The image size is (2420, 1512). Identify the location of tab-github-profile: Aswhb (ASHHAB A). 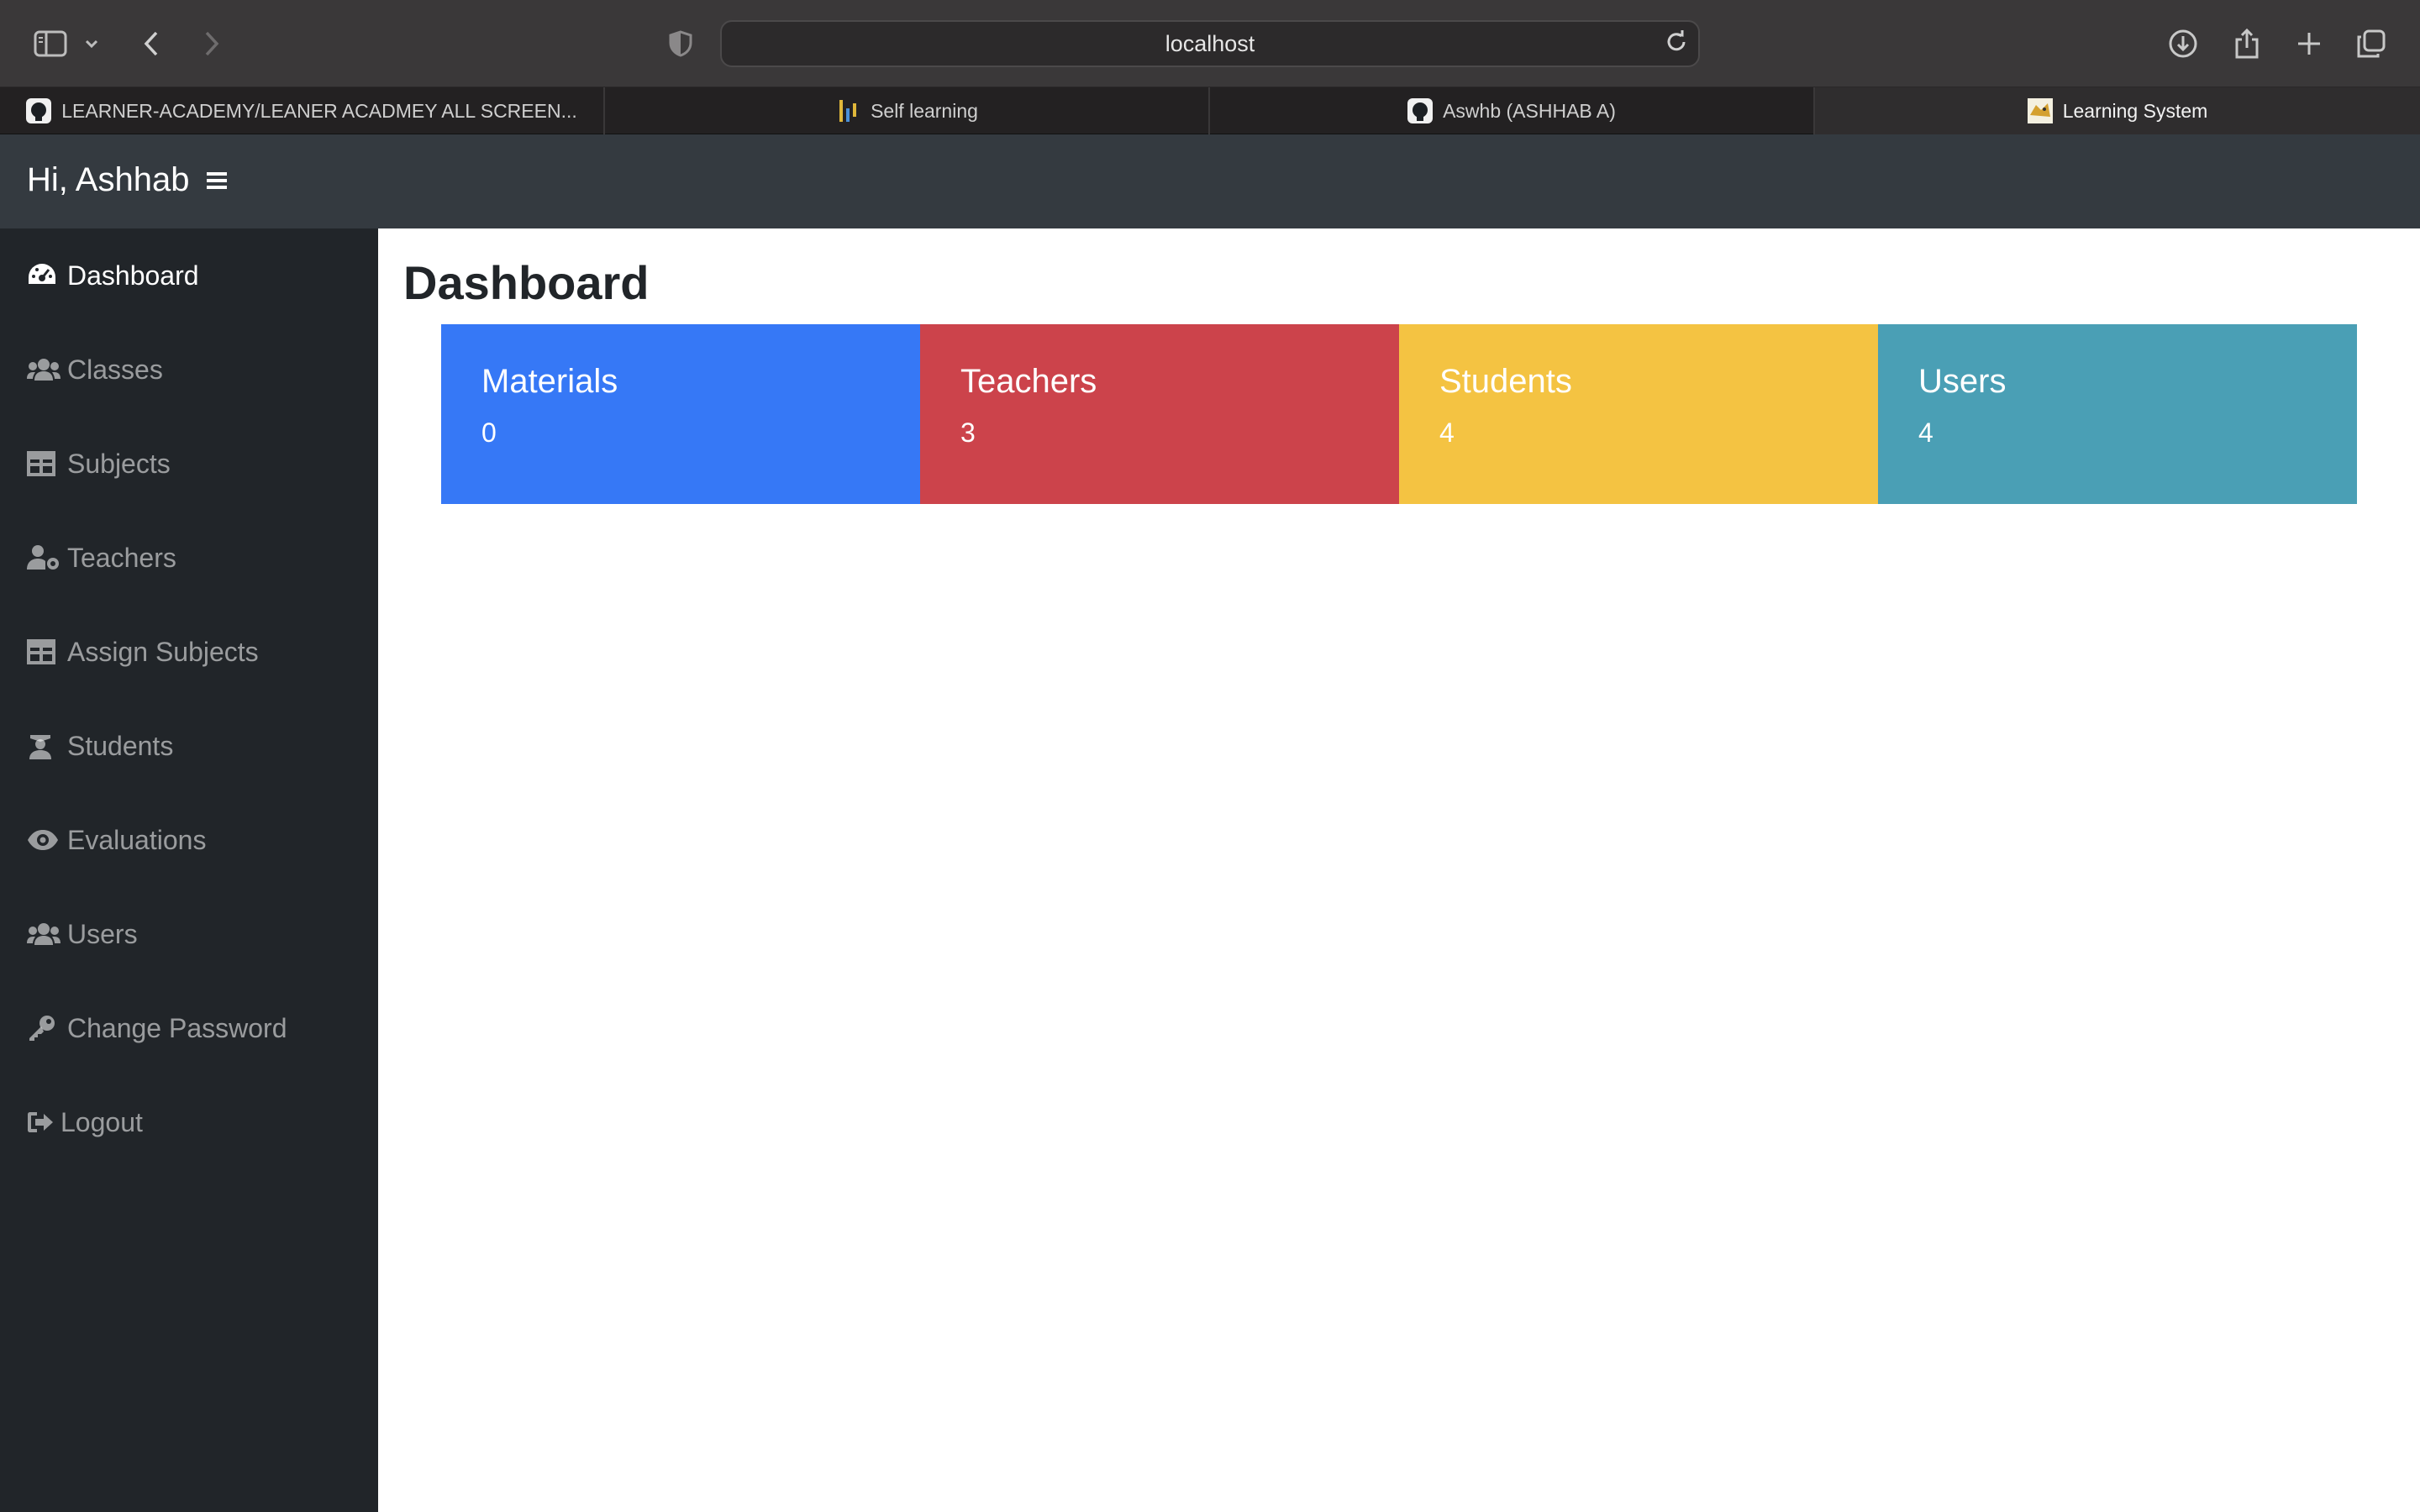
(1512, 110).